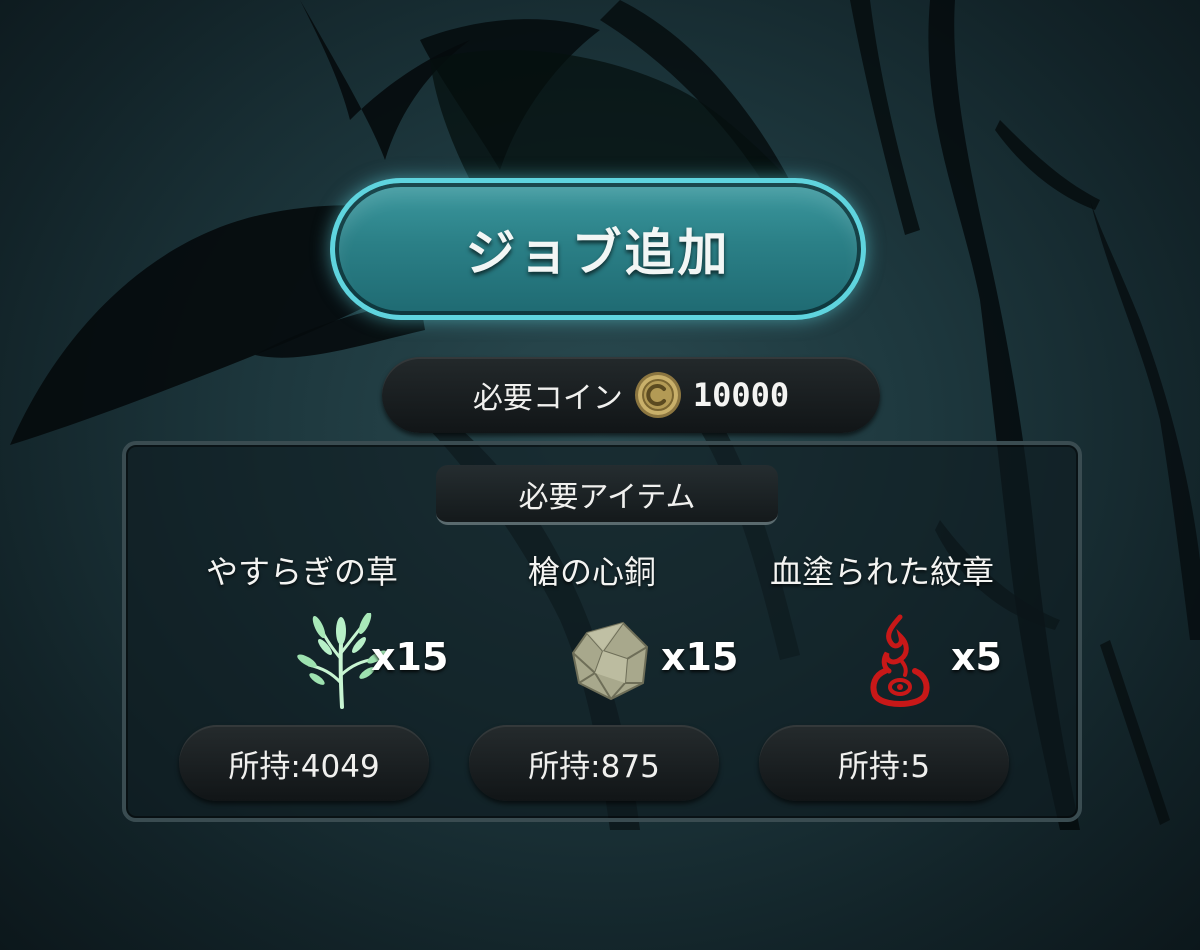 This screenshot has width=1200, height=950. What do you see at coordinates (657, 395) in the screenshot?
I see `coin-icon` at bounding box center [657, 395].